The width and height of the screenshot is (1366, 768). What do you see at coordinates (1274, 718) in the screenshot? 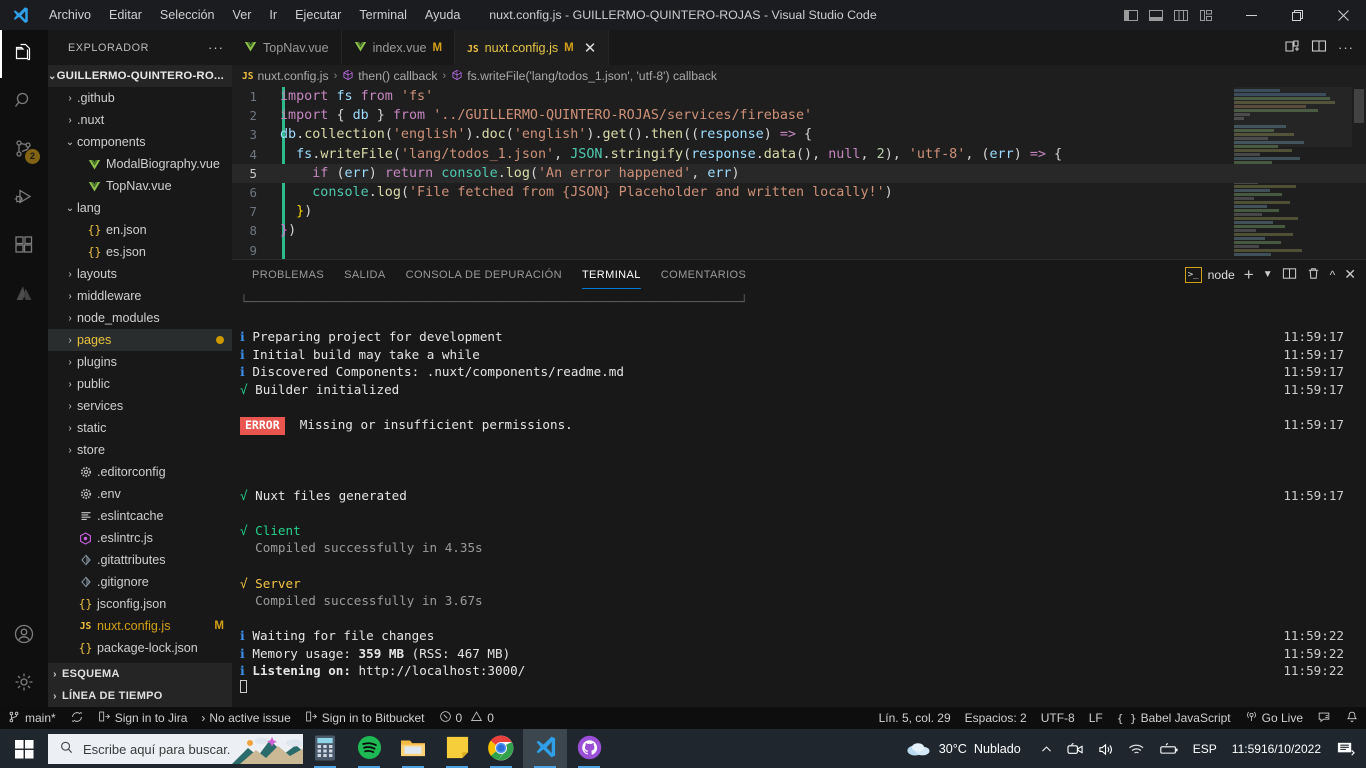
I see `status-go-live: Go Live` at bounding box center [1274, 718].